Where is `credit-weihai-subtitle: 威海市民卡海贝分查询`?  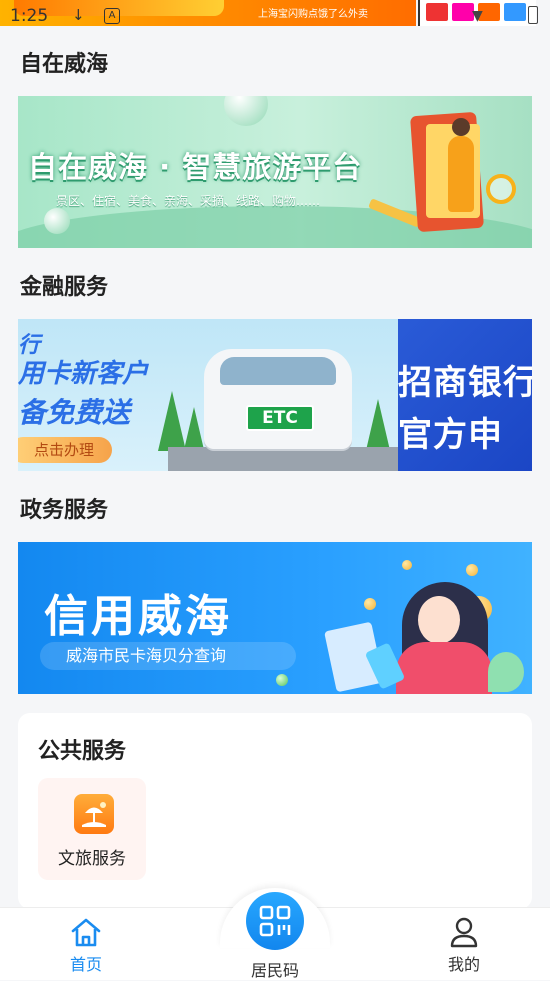 credit-weihai-subtitle: 威海市民卡海贝分查询 is located at coordinates (168, 656).